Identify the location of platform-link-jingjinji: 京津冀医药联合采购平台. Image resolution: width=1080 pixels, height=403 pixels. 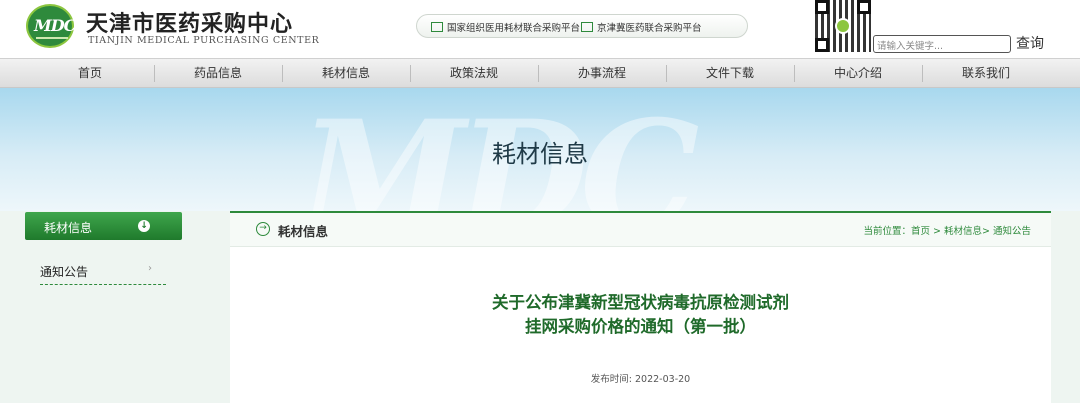
(641, 27).